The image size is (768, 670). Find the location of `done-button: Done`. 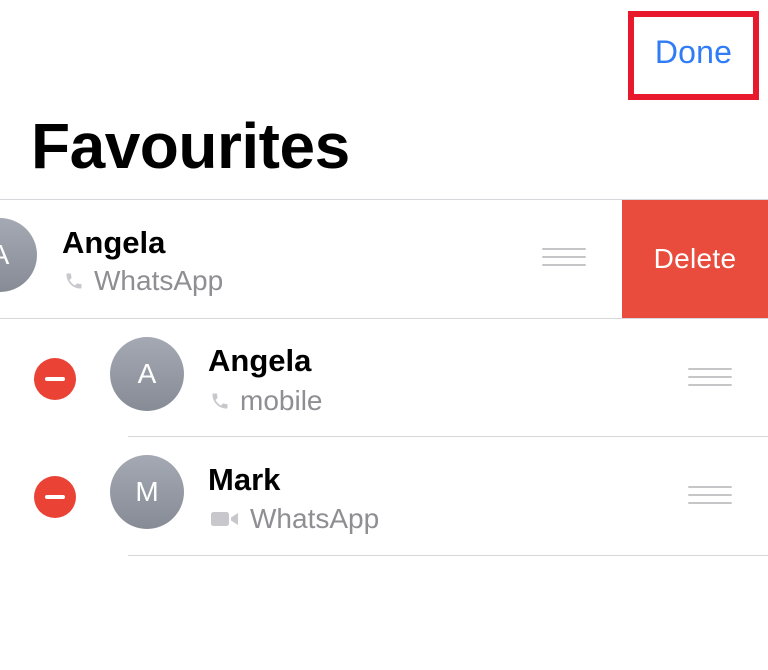

done-button: Done is located at coordinates (693, 52).